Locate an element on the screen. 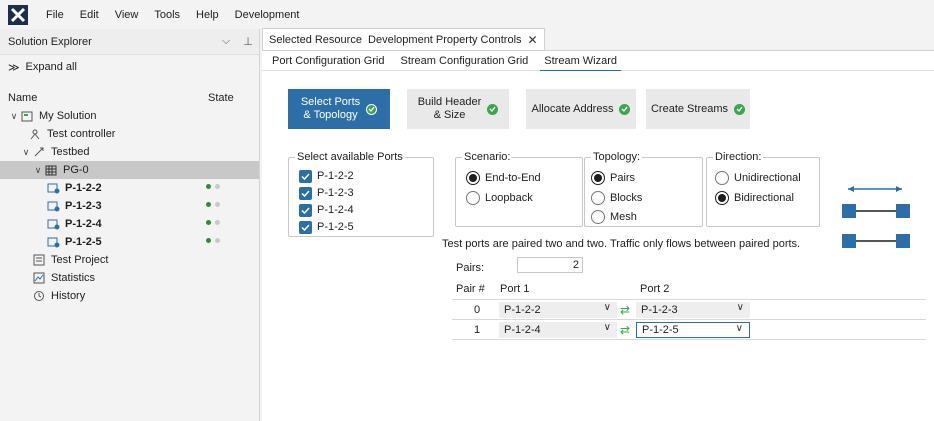 This screenshot has width=934, height=421. select-value: P-1-2-5 is located at coordinates (660, 330).